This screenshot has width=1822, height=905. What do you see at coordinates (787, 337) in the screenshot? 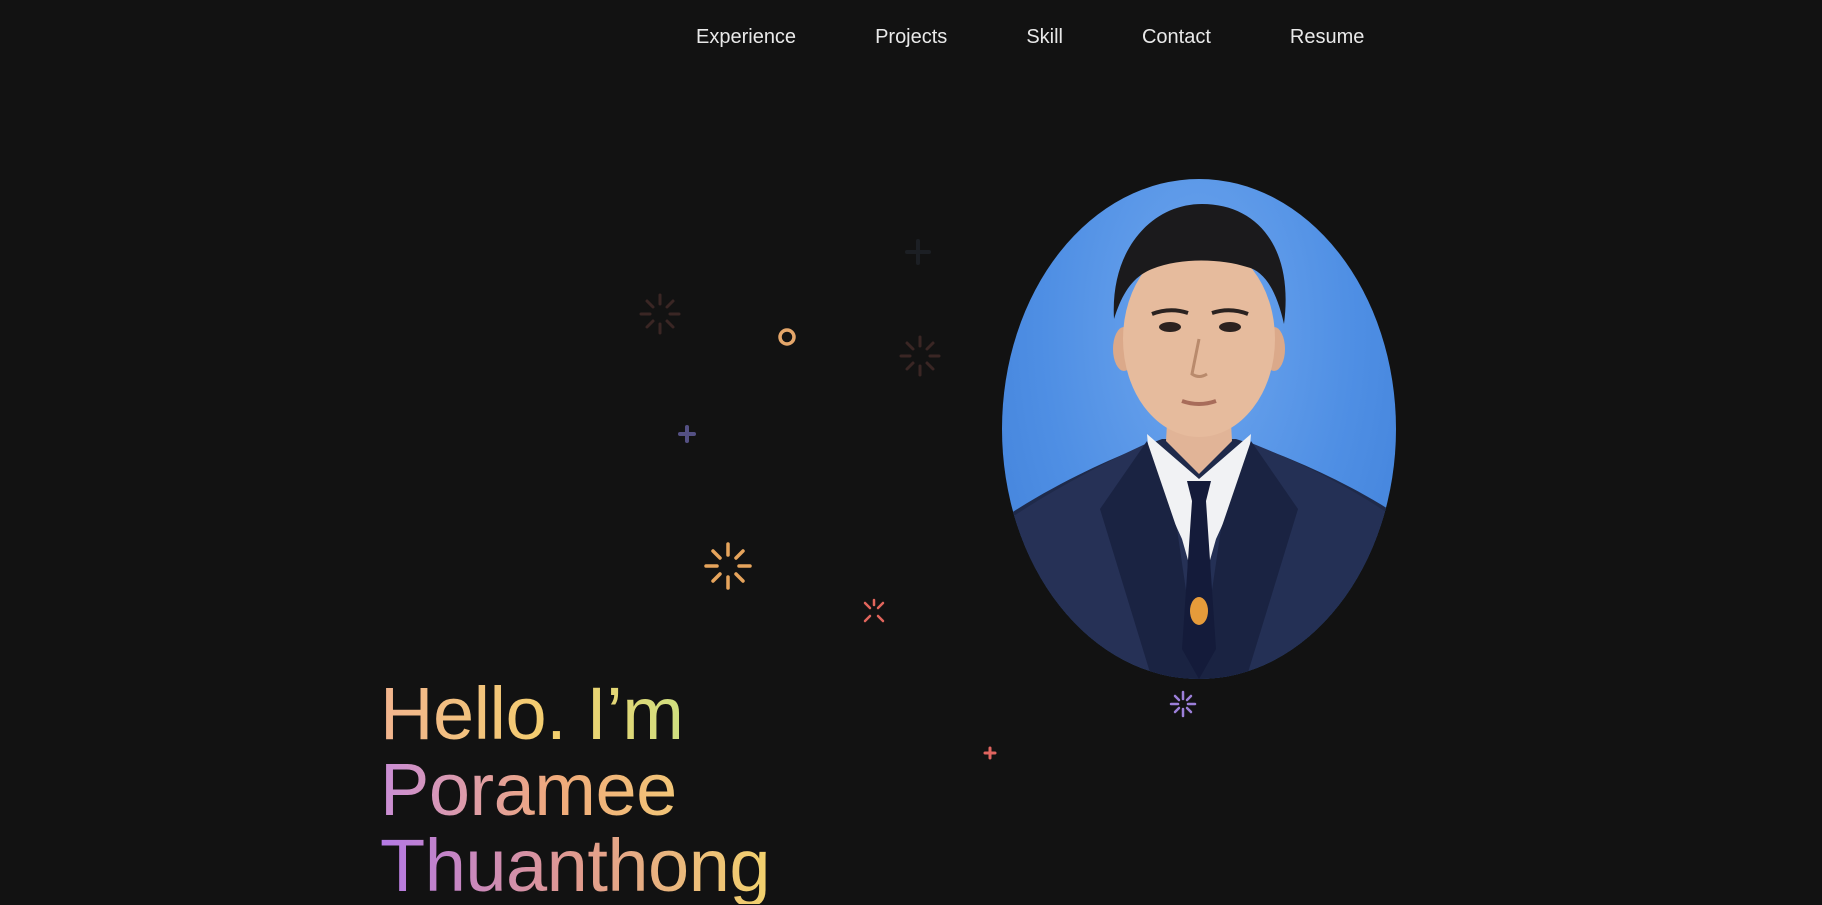
I see `ring-icon` at bounding box center [787, 337].